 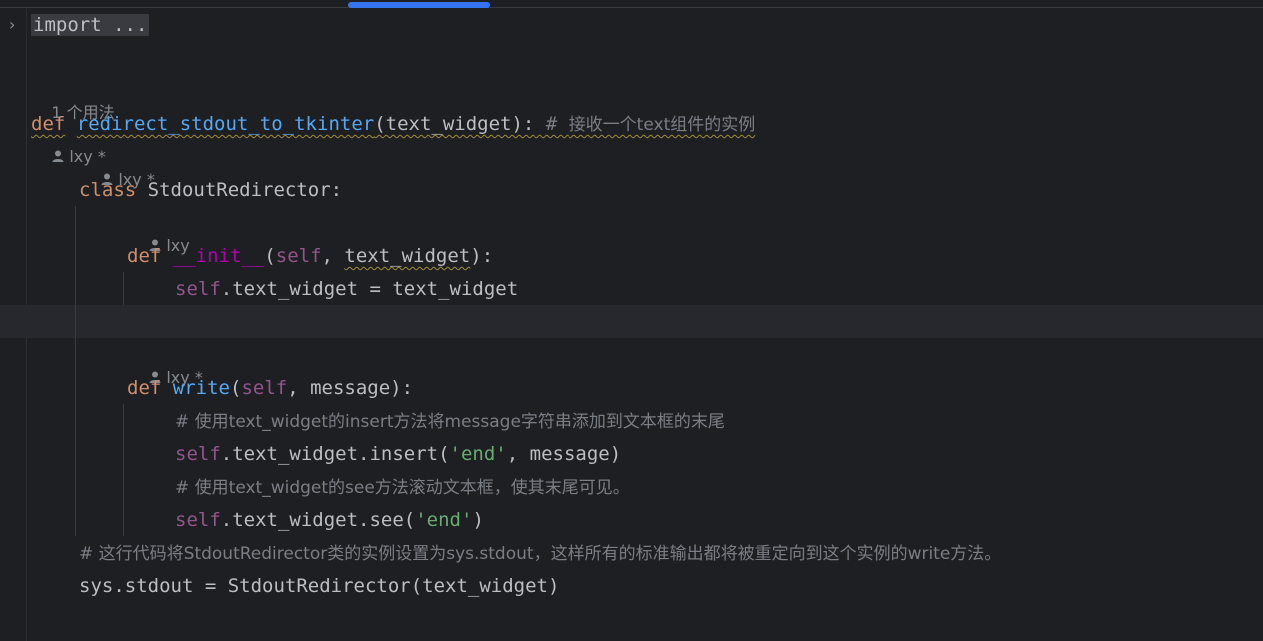 What do you see at coordinates (159, 234) in the screenshot?
I see `init-author-hint: lxy` at bounding box center [159, 234].